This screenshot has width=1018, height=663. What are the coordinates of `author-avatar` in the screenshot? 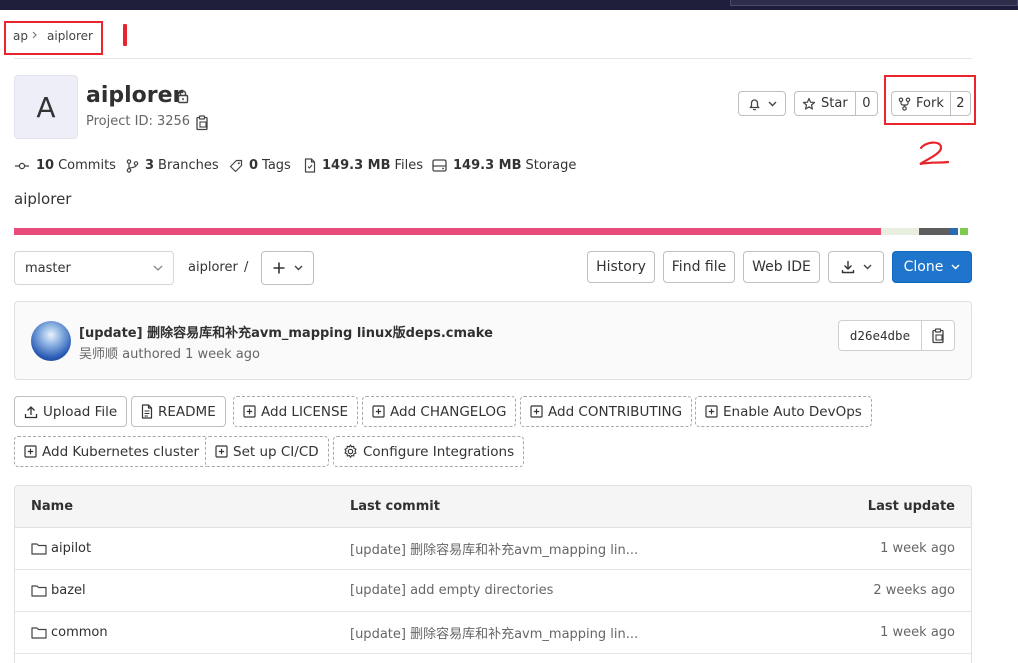 It's located at (51, 341).